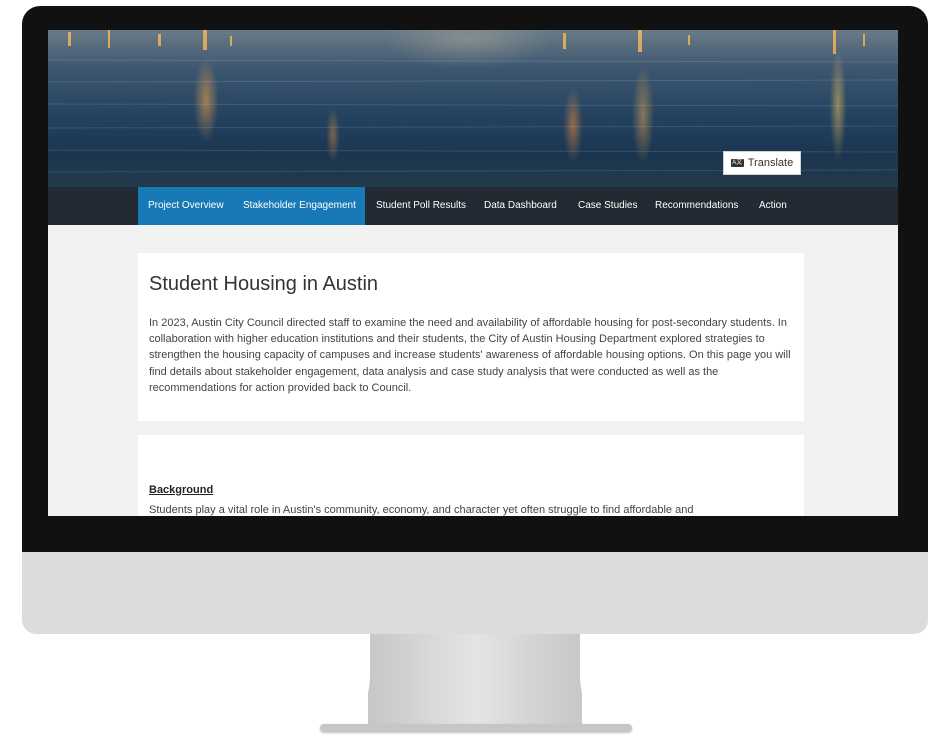 This screenshot has height=736, width=936. I want to click on page-title: Student Housing in Austin, so click(264, 284).